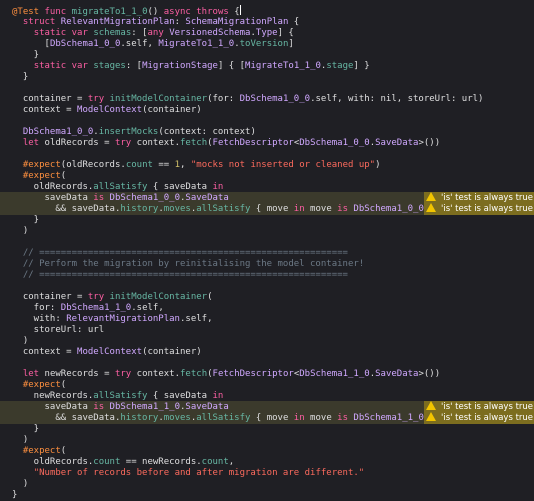 The width and height of the screenshot is (534, 501). I want to click on code-line-text: }, so click(15, 495).